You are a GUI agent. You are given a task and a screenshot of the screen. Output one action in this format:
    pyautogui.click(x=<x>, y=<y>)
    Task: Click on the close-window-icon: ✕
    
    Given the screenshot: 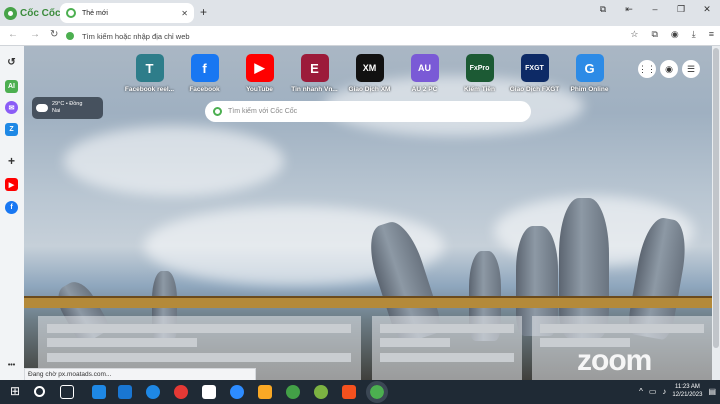 What is the action you would take?
    pyautogui.click(x=707, y=9)
    